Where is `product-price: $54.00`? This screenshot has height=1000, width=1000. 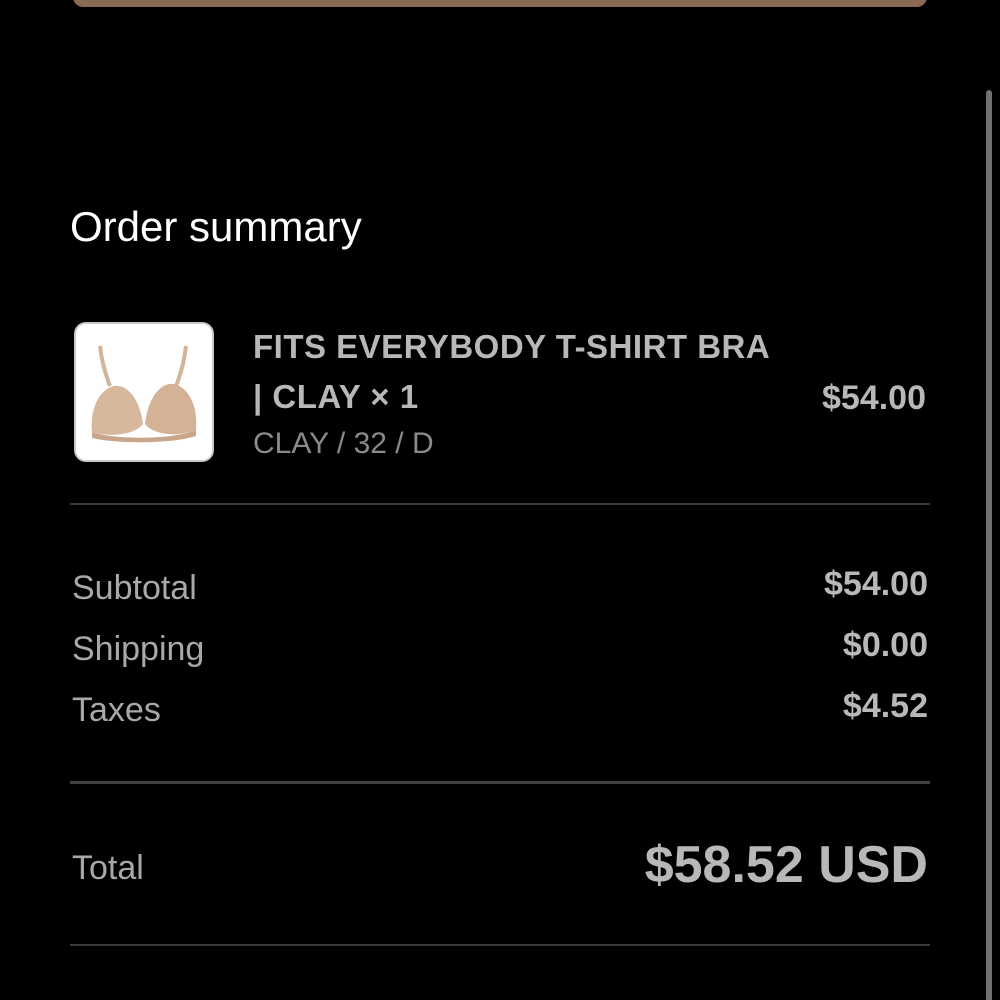 product-price: $54.00 is located at coordinates (874, 398).